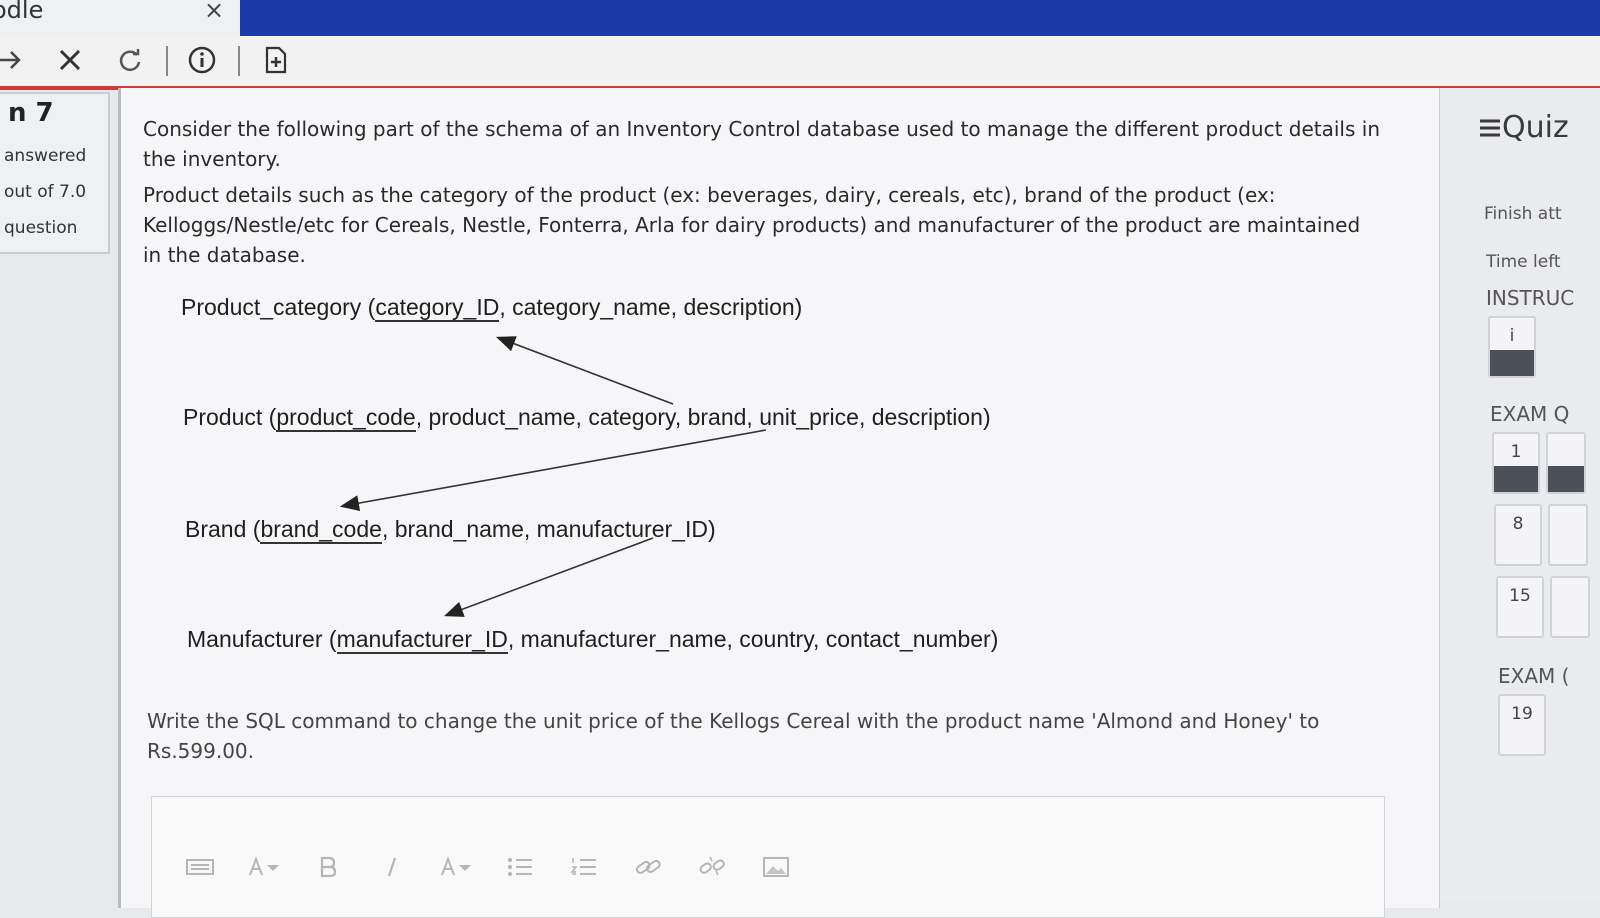 The height and width of the screenshot is (918, 1600). I want to click on new-page-icon, so click(276, 60).